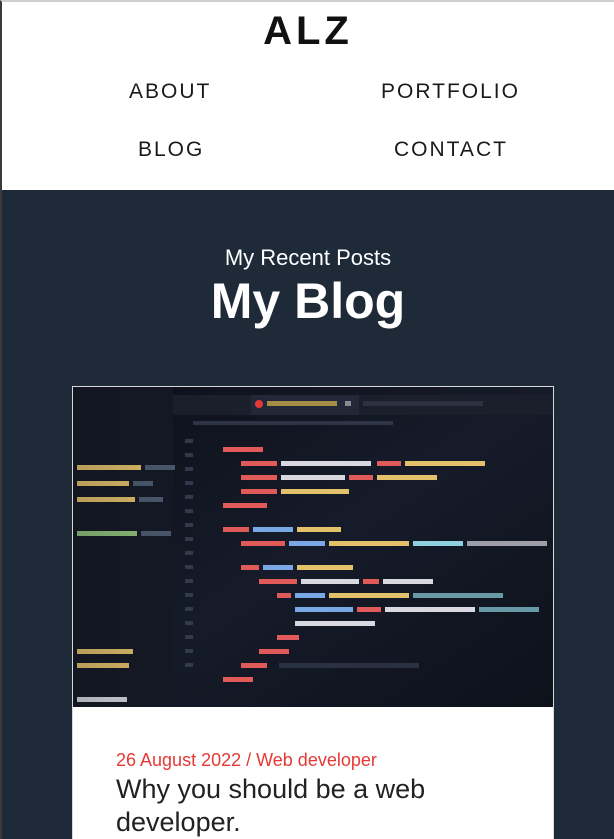 Image resolution: width=614 pixels, height=839 pixels. I want to click on nav-about-link: ABOUT, so click(170, 92).